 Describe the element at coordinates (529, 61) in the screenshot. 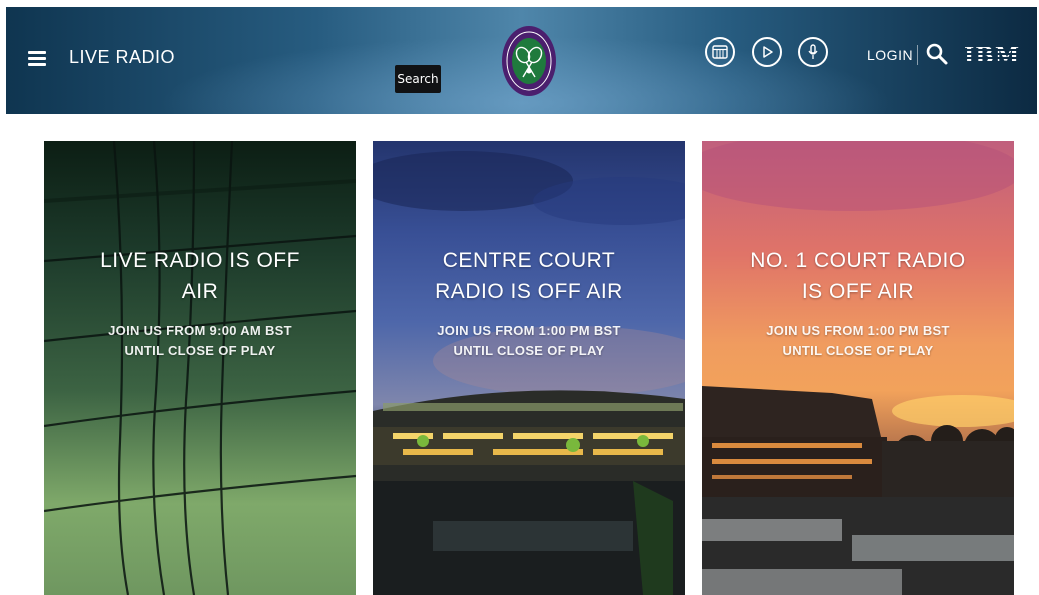

I see `wimbledon-logo` at that location.